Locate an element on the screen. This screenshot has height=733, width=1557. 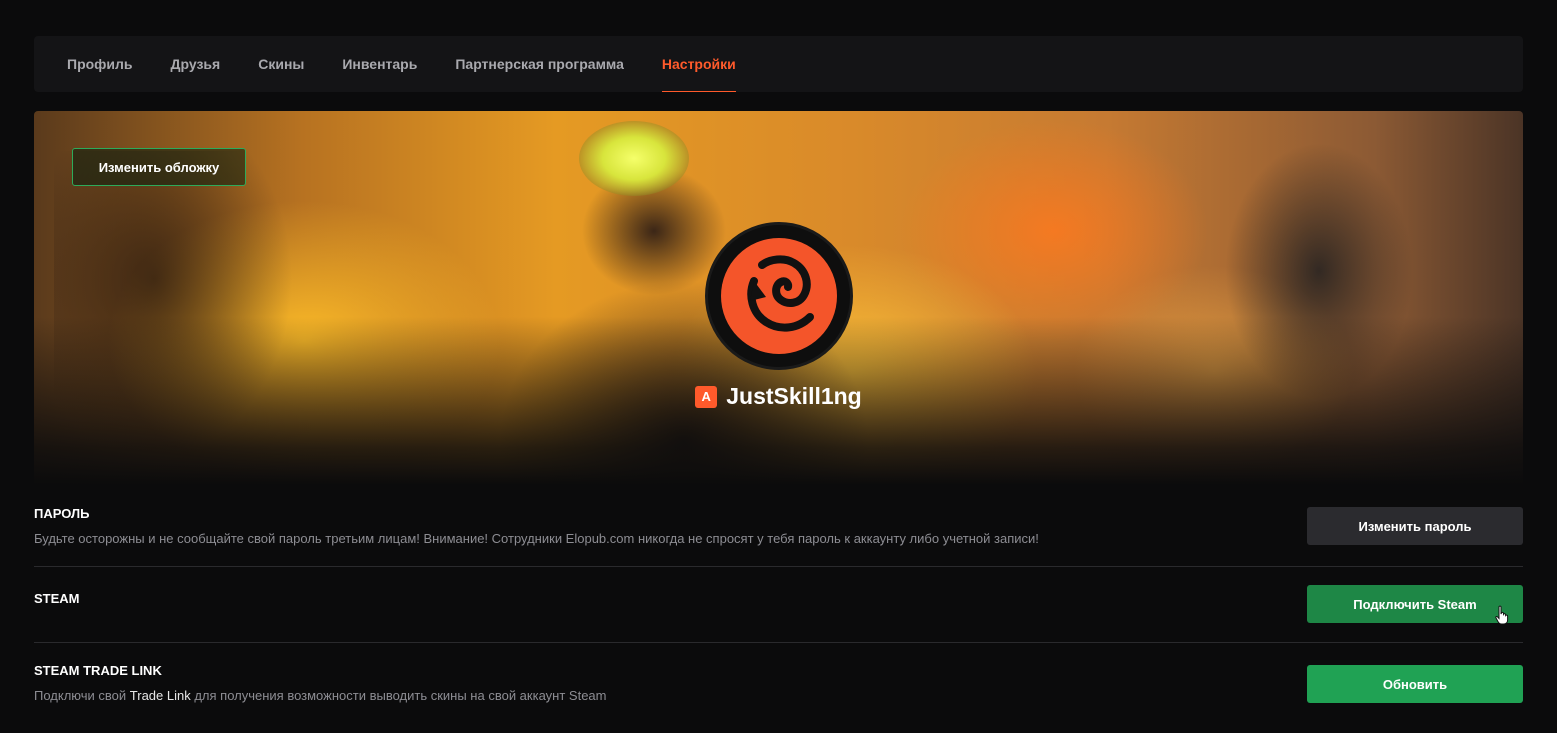
elopub-logo-icon is located at coordinates (779, 296).